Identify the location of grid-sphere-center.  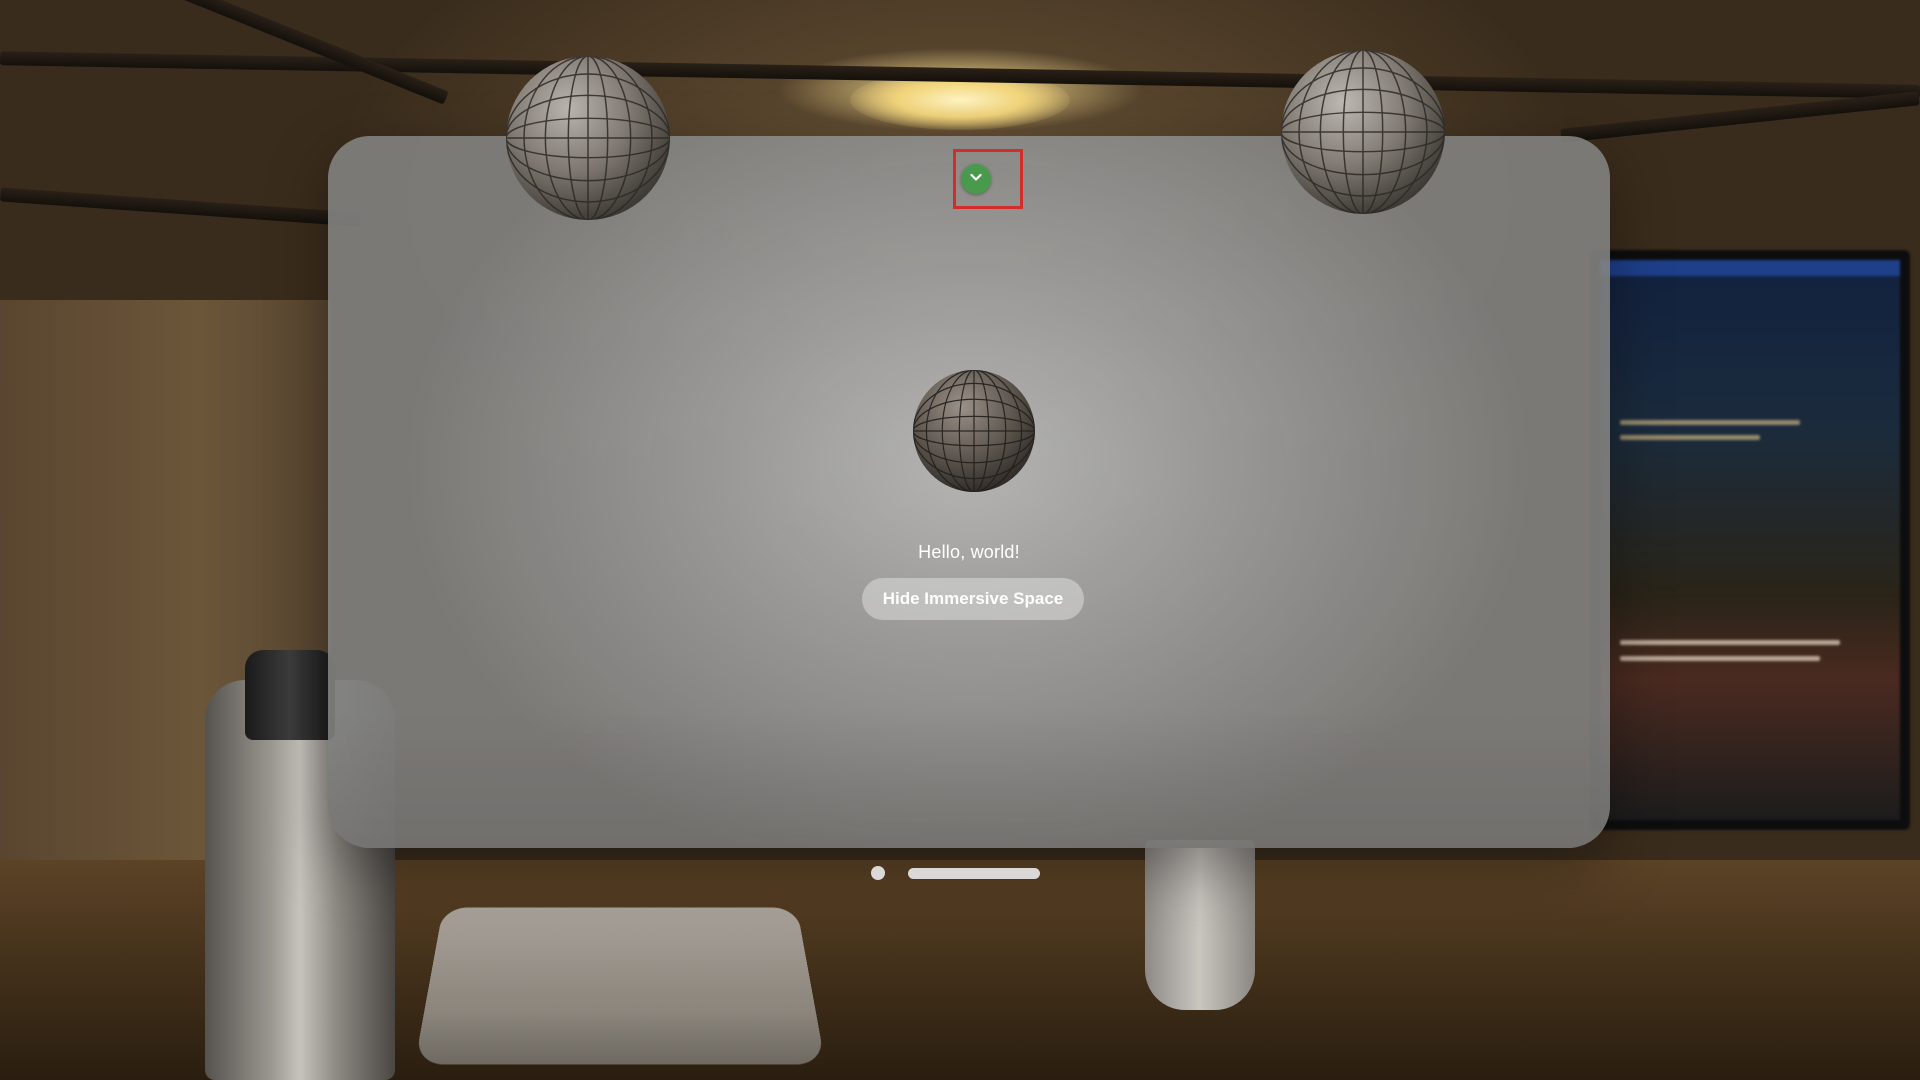
(974, 431).